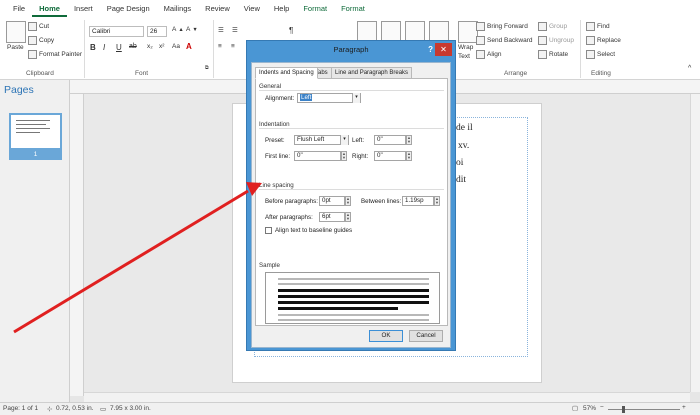 This screenshot has width=700, height=415. What do you see at coordinates (254, 189) in the screenshot?
I see `arrow-head` at bounding box center [254, 189].